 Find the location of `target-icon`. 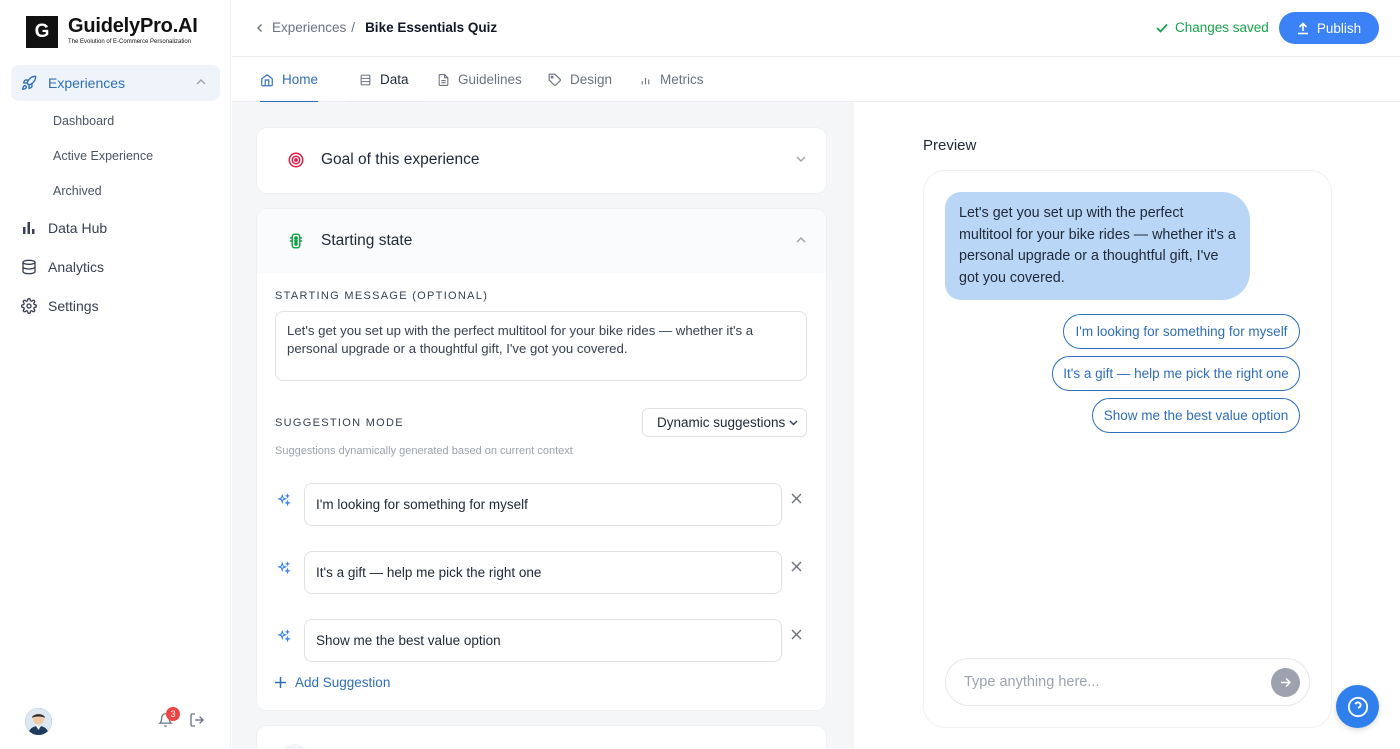

target-icon is located at coordinates (296, 160).